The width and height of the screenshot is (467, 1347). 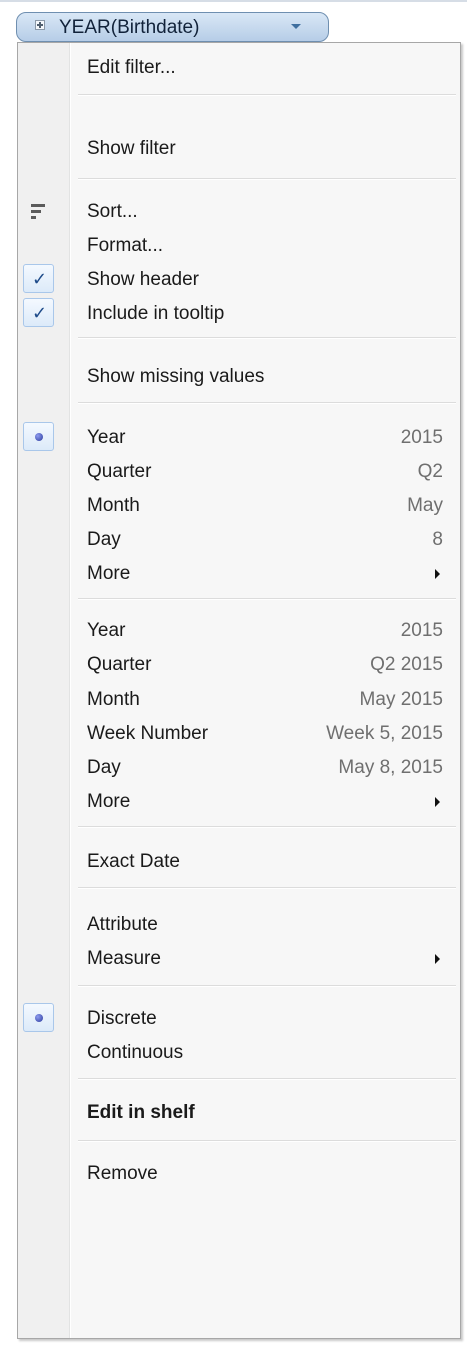 What do you see at coordinates (296, 26) in the screenshot?
I see `chevron-down-icon` at bounding box center [296, 26].